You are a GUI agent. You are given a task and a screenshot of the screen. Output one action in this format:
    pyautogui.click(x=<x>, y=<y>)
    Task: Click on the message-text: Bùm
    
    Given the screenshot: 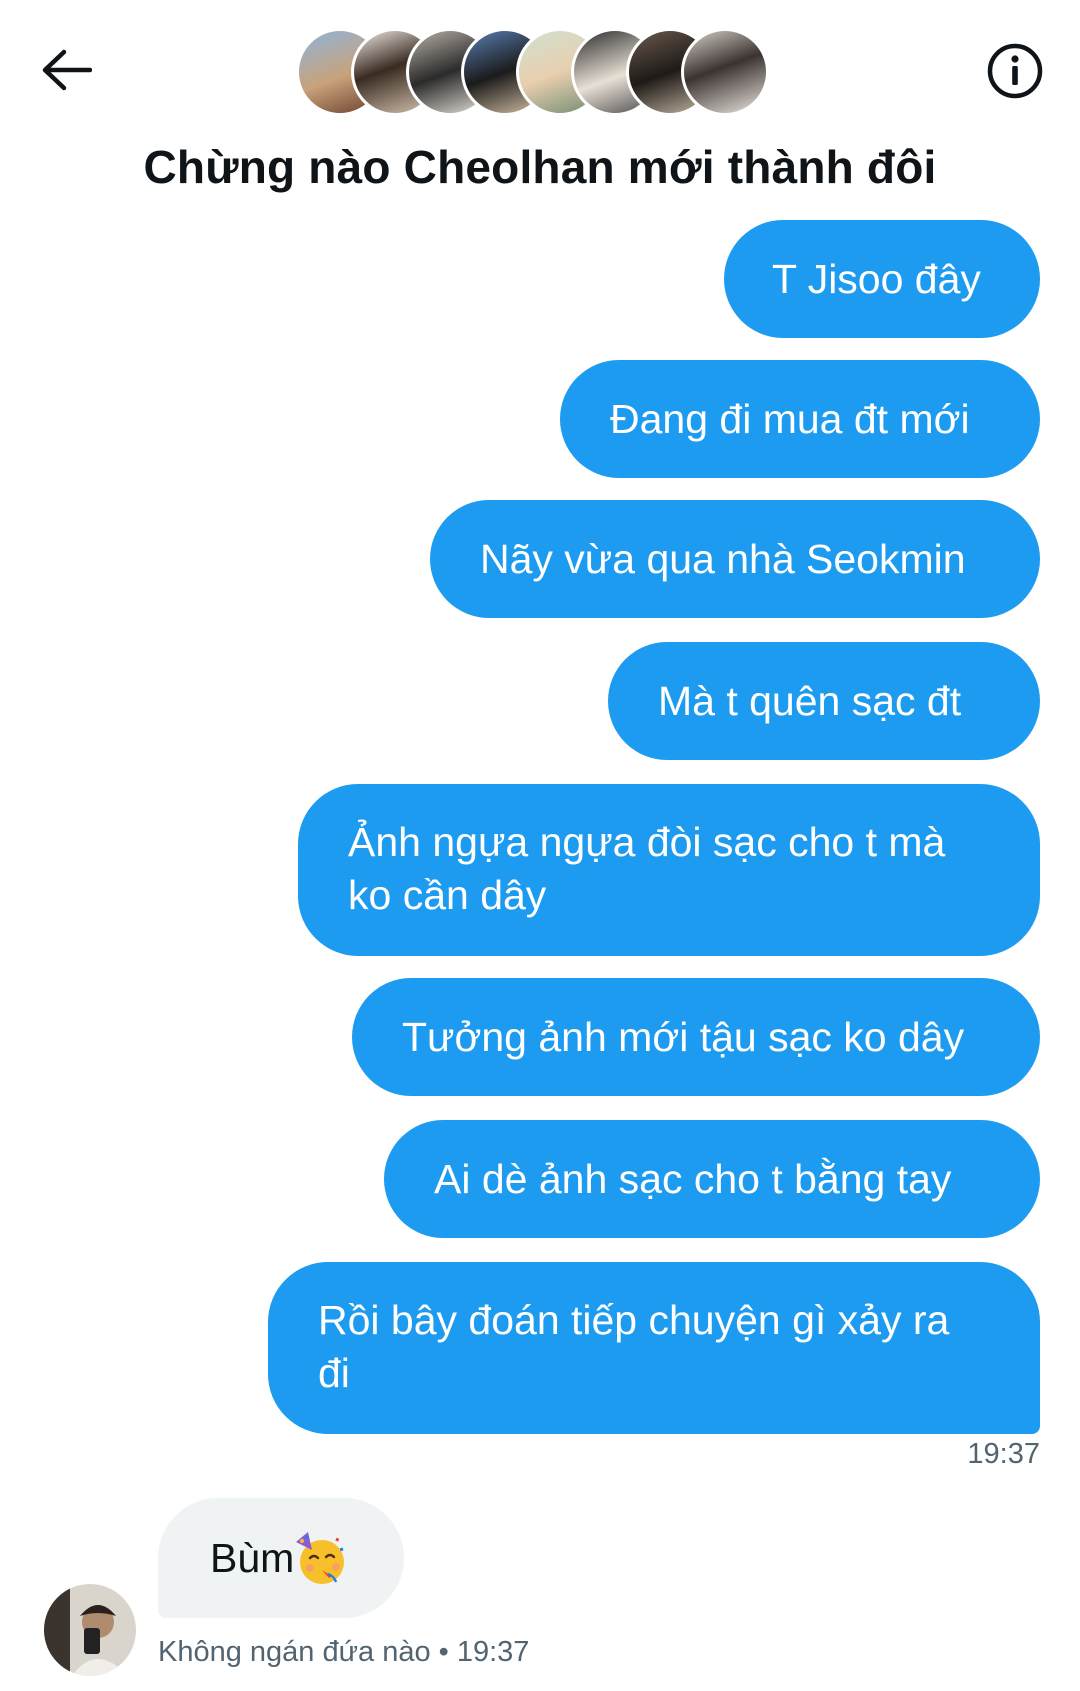 What is the action you would take?
    pyautogui.click(x=252, y=1557)
    